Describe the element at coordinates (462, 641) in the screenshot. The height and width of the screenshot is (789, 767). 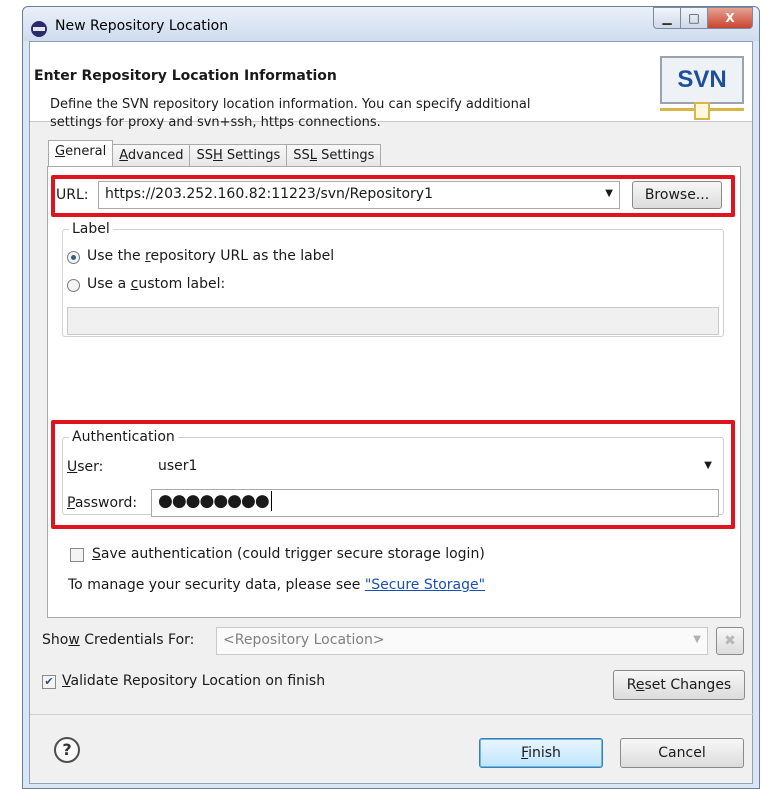
I see `show-credentials-combo: <Repository Location> ▼` at that location.